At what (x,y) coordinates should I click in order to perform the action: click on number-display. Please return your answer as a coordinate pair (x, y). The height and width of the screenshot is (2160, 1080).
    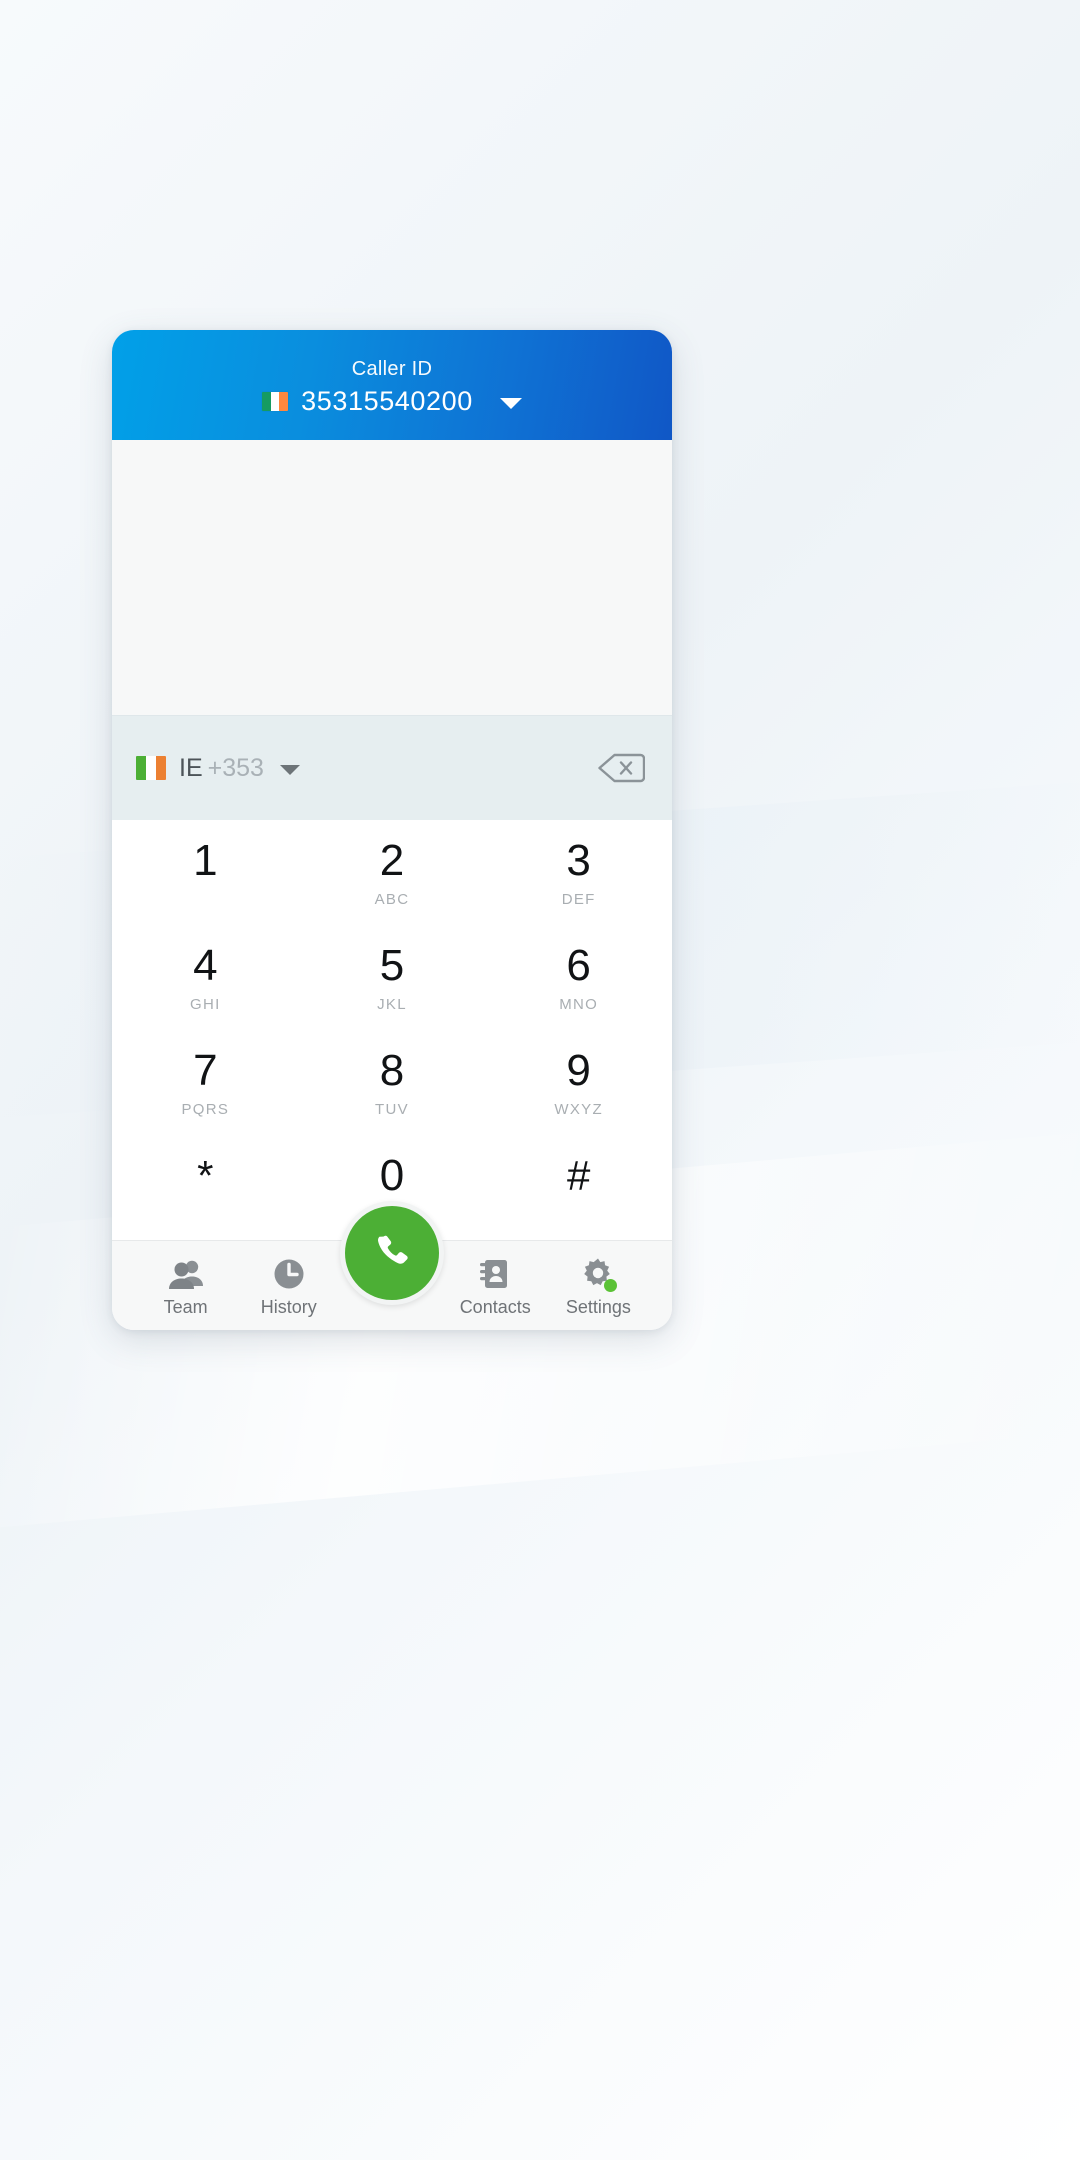
    Looking at the image, I should click on (392, 577).